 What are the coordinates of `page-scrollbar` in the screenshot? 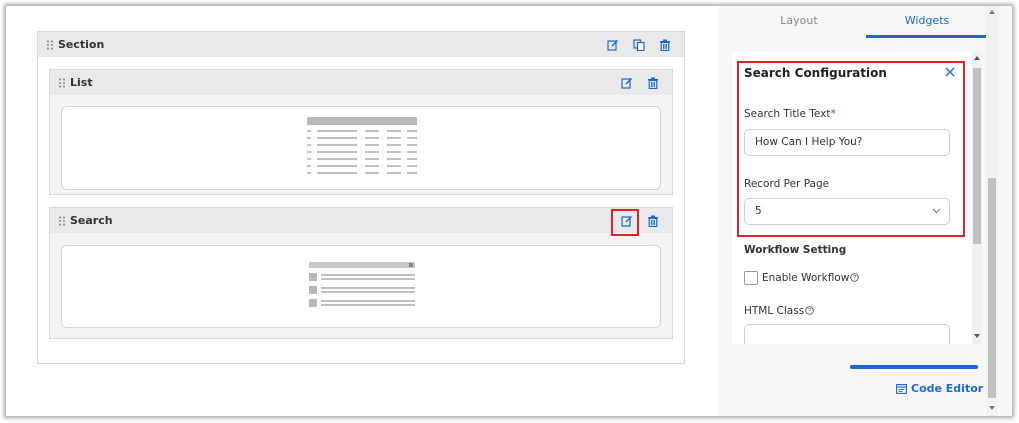 It's located at (992, 211).